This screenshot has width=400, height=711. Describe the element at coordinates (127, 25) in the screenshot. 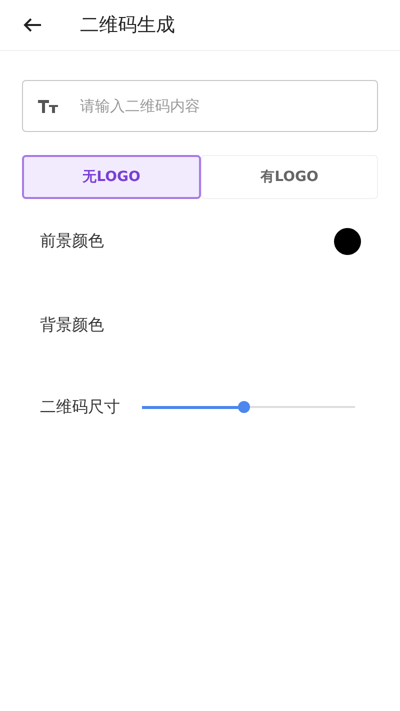

I see `page-title: 二维码生成` at that location.